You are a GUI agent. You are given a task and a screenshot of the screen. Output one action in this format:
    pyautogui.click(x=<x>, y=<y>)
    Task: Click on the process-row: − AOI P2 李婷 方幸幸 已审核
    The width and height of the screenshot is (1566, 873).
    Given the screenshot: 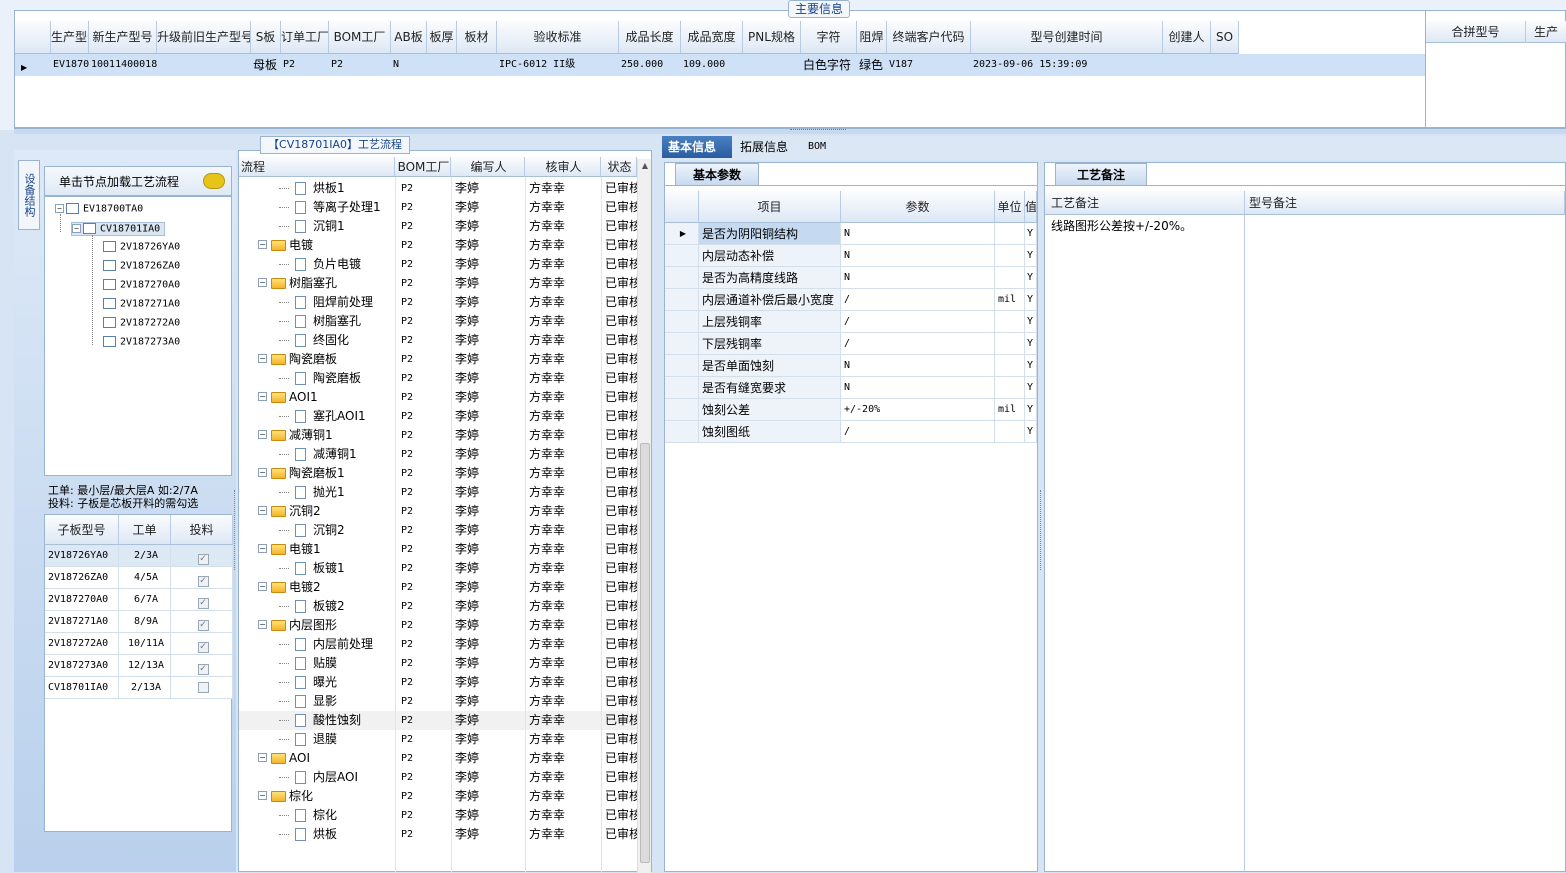 What is the action you would take?
    pyautogui.click(x=438, y=758)
    